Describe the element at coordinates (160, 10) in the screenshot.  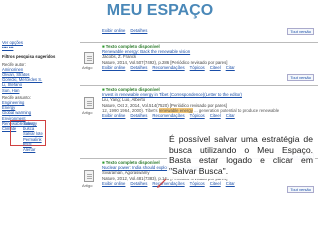
I see `page-title: MEU ESPAÇO` at that location.